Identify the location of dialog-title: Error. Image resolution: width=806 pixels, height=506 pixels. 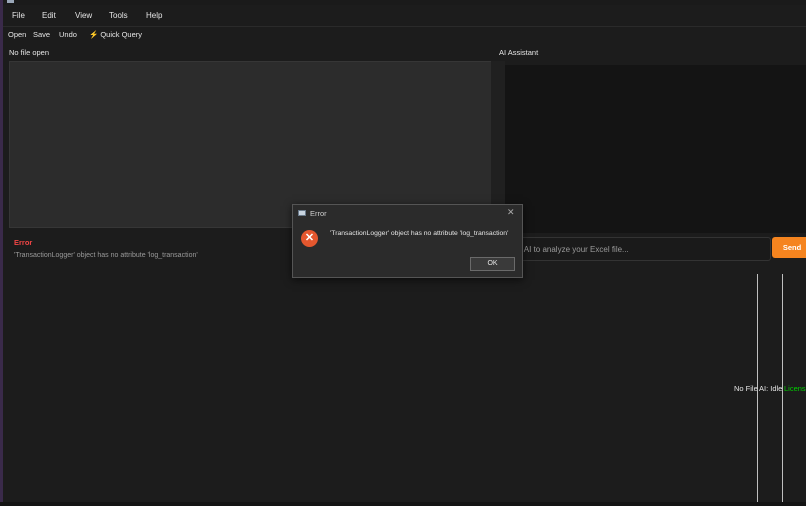
(318, 213).